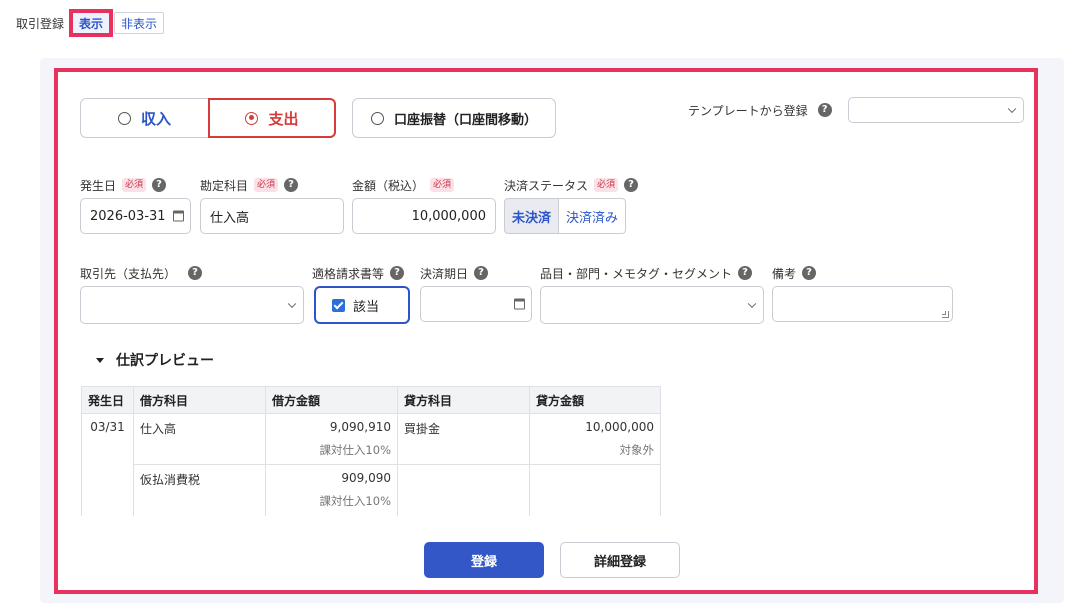  I want to click on credit-account-cell: 買掛金, so click(463, 426).